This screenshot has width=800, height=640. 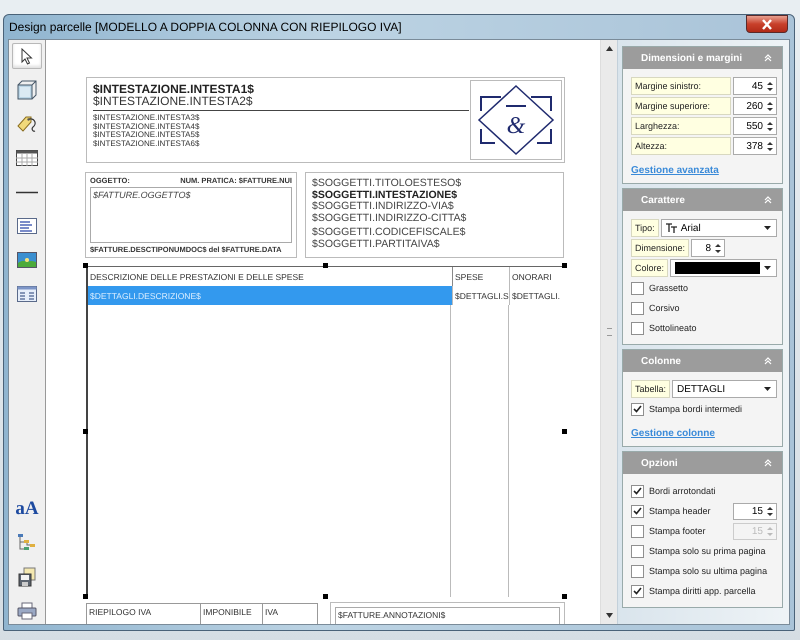 What do you see at coordinates (389, 232) in the screenshot?
I see `client-field: $SOGGETTI.CODICEFISCALE$` at bounding box center [389, 232].